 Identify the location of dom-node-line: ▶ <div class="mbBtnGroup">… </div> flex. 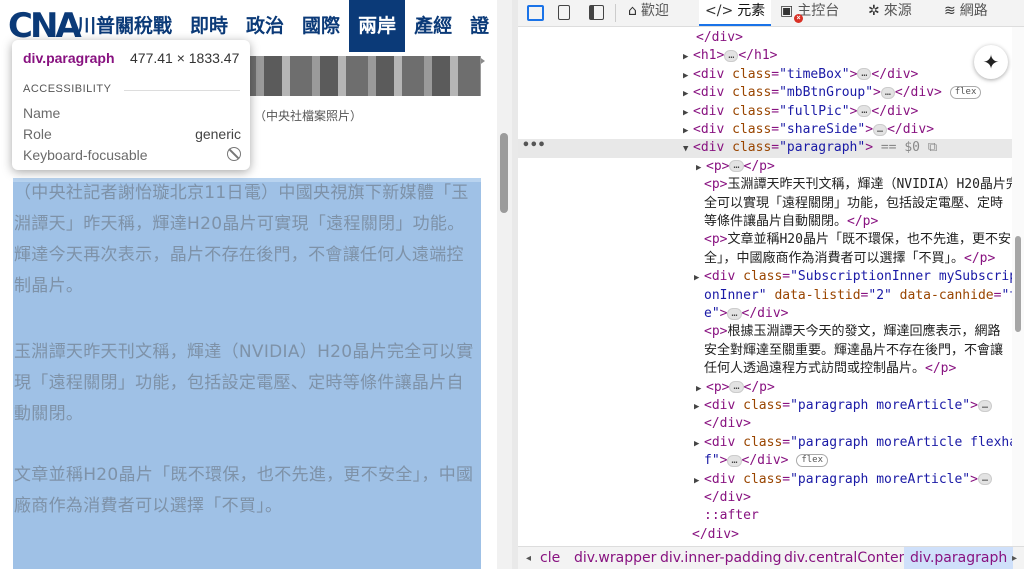
(853, 93).